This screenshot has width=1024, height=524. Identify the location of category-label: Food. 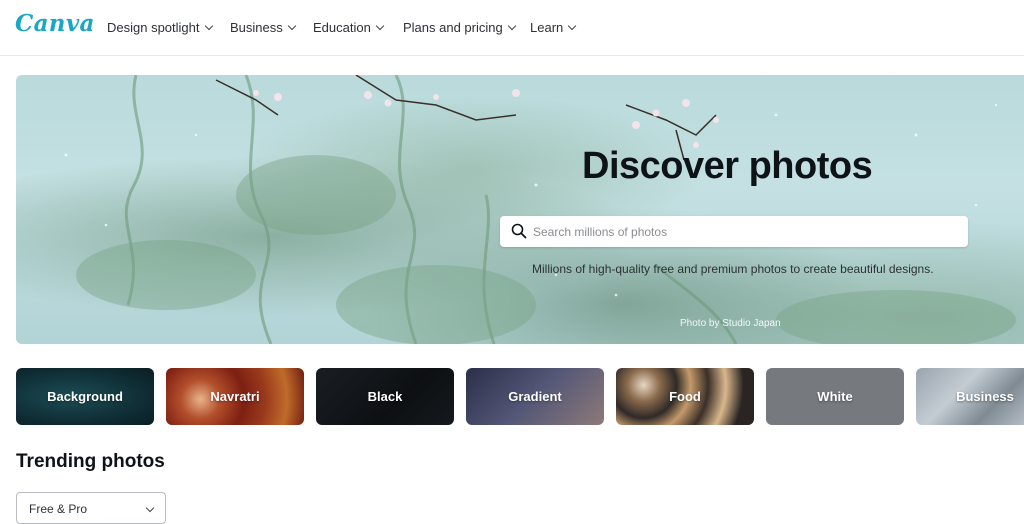
(685, 396).